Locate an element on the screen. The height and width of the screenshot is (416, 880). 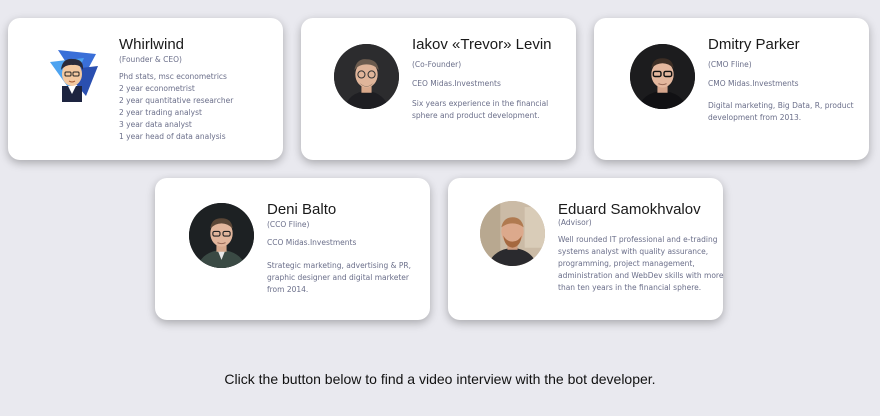
member-name: Deni Balto is located at coordinates (302, 209).